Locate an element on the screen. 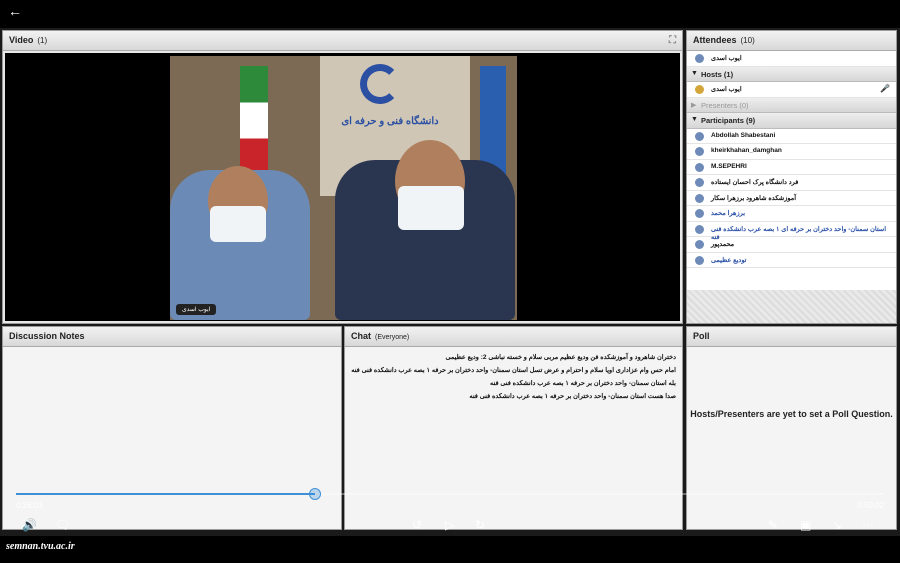 The image size is (900, 563). edit-icon: ✎ is located at coordinates (773, 525).